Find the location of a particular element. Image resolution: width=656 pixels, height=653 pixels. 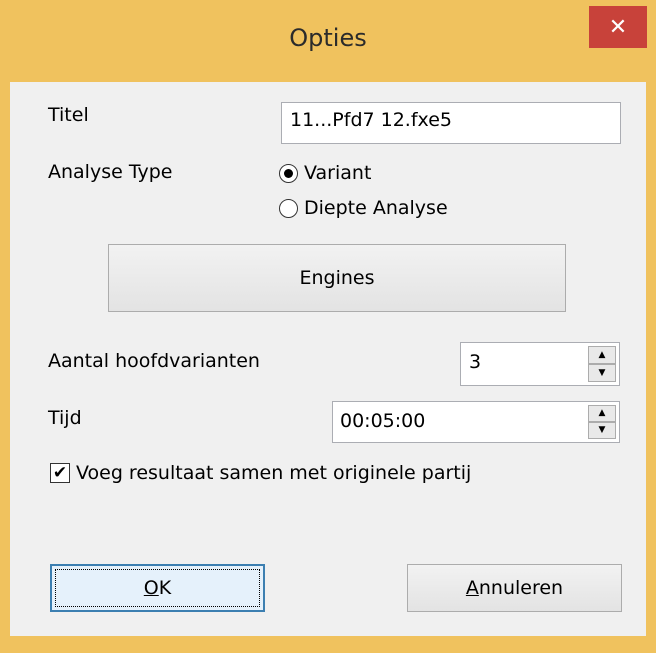

radio-variant-label: Variant is located at coordinates (338, 173).